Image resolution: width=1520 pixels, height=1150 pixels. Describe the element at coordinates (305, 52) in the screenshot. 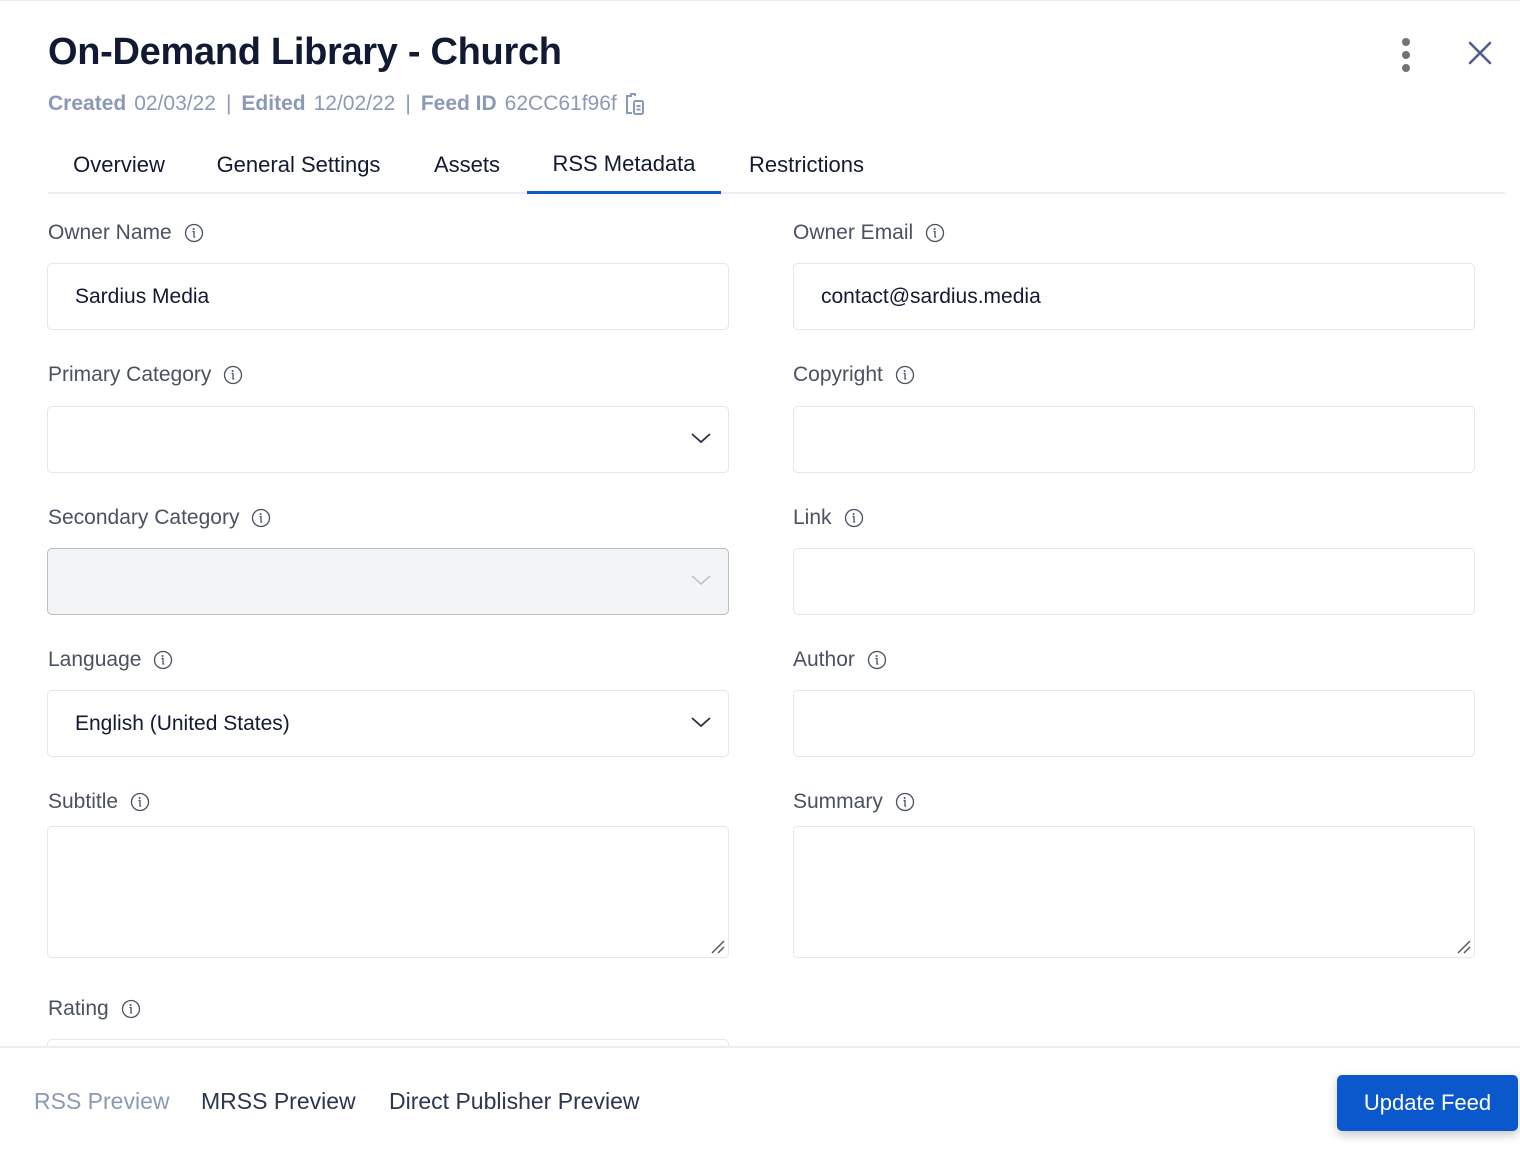

I see `page-title: On-Demand Library - Church` at that location.